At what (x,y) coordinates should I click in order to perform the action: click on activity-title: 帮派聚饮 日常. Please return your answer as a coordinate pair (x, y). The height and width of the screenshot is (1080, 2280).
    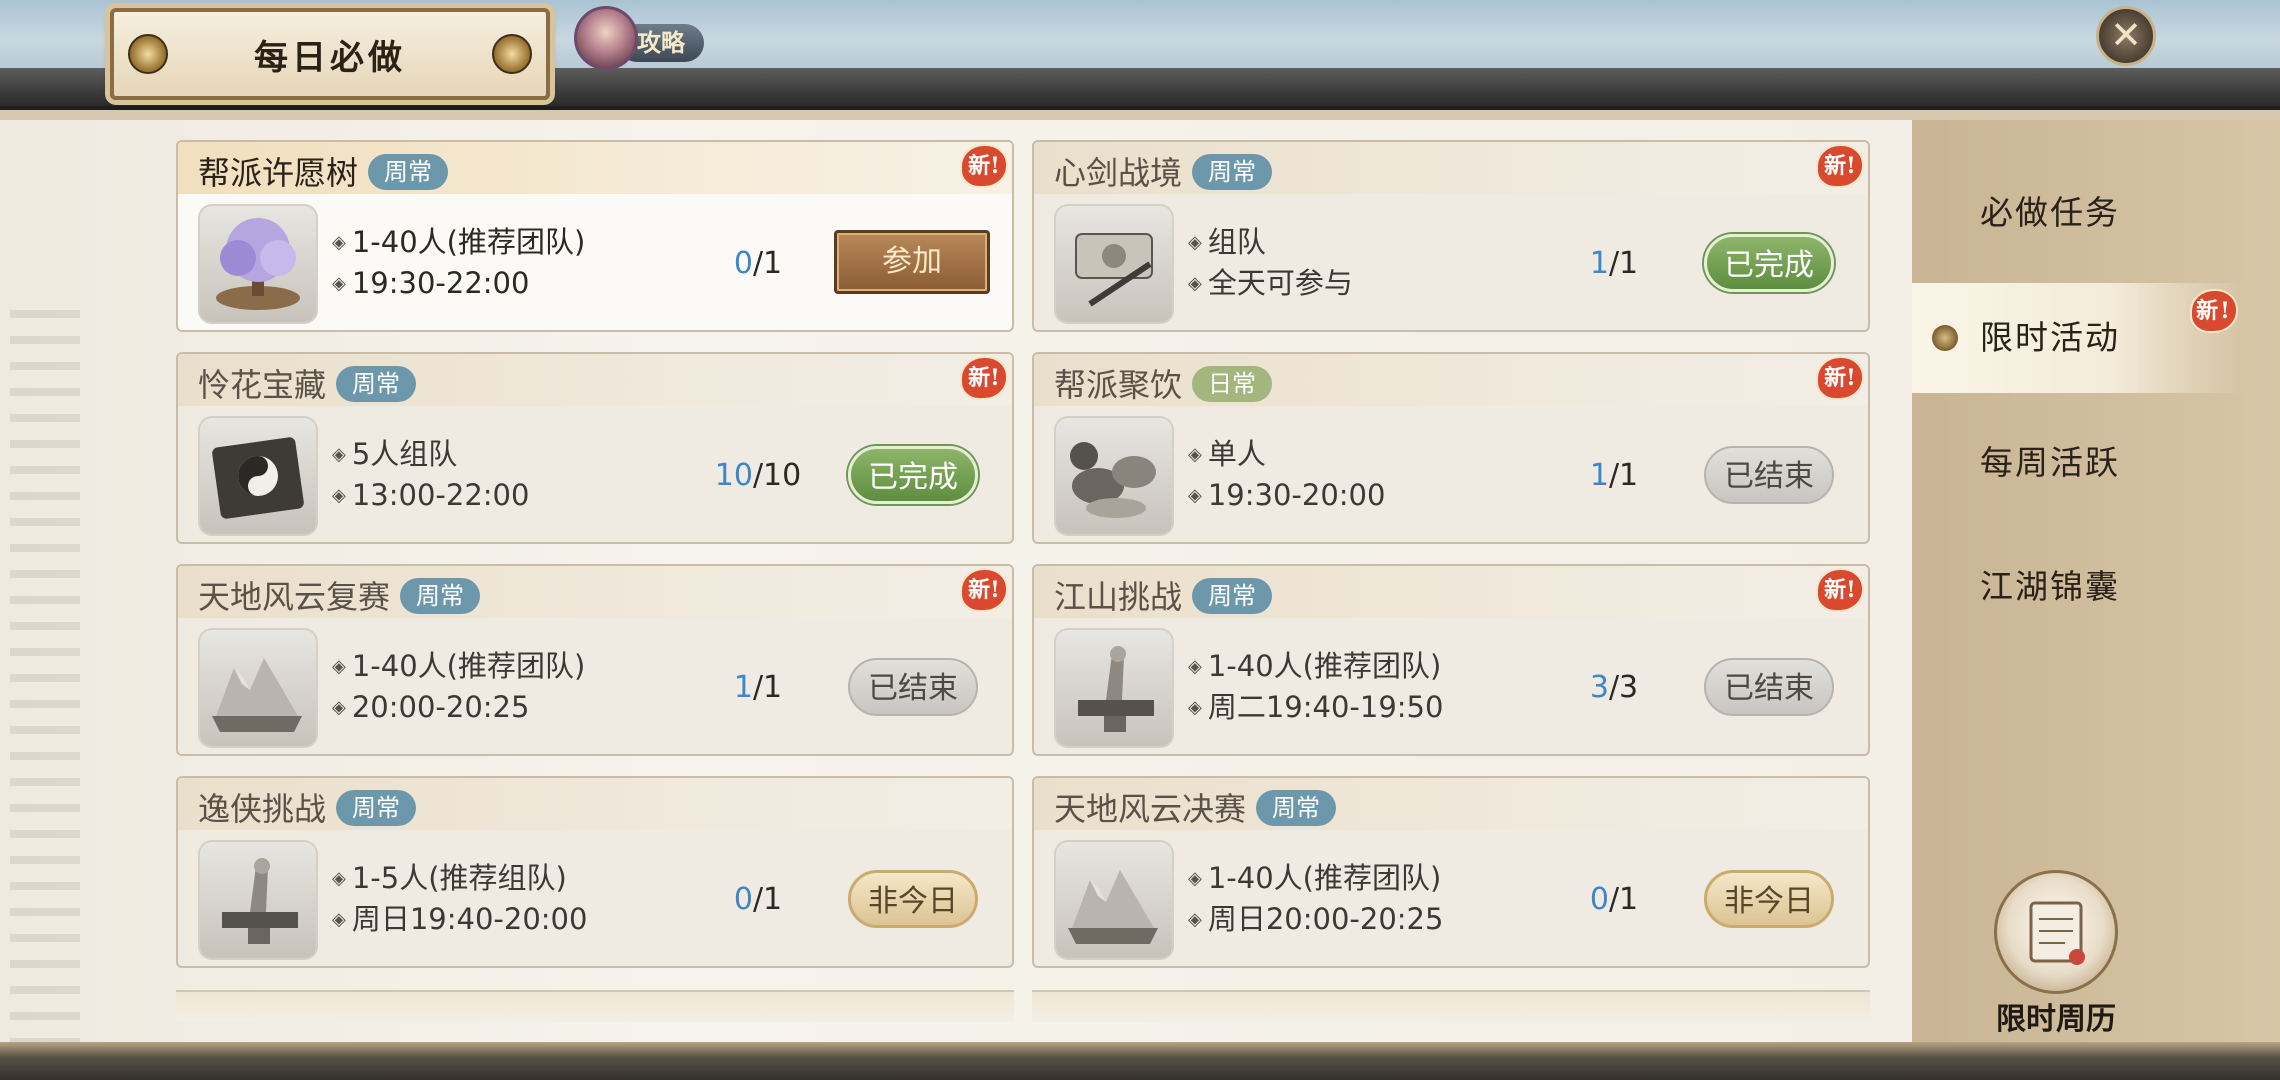
    Looking at the image, I should click on (1163, 383).